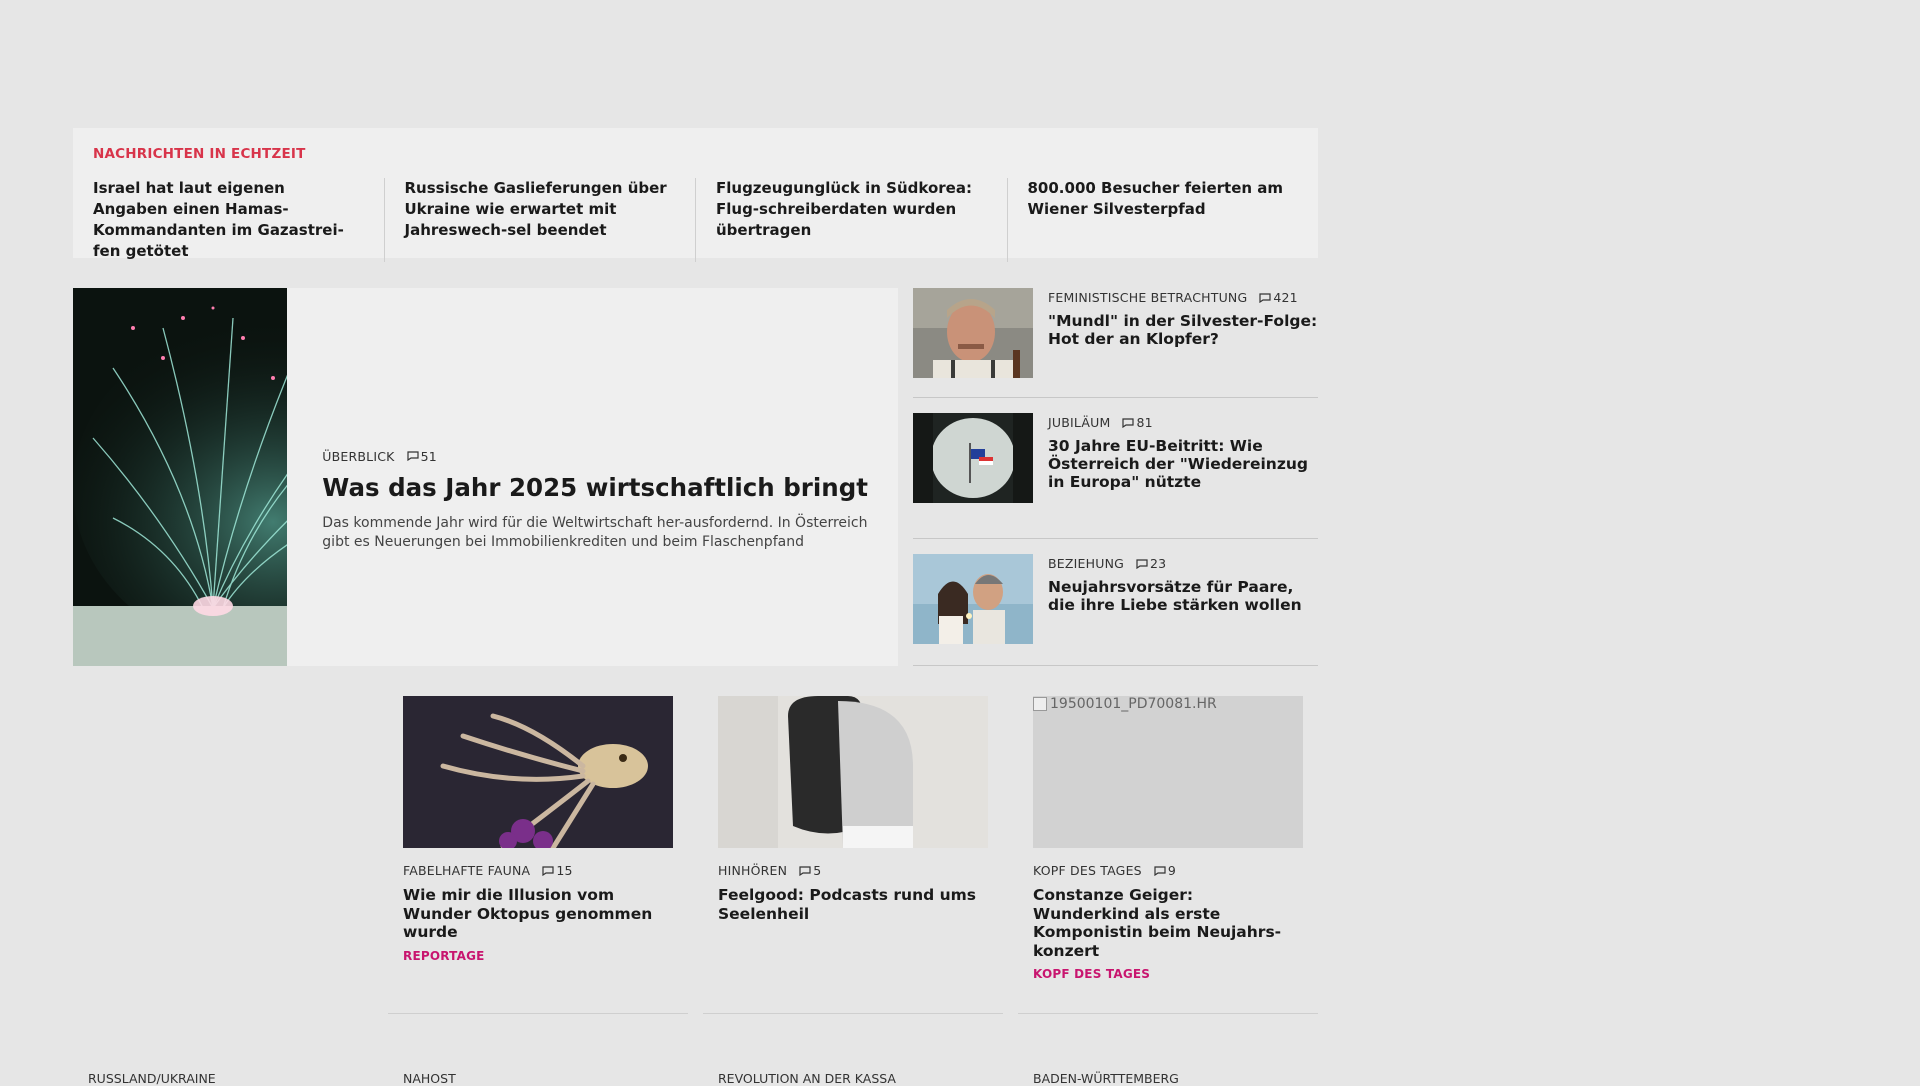  I want to click on octopus-illustration, so click(538, 772).